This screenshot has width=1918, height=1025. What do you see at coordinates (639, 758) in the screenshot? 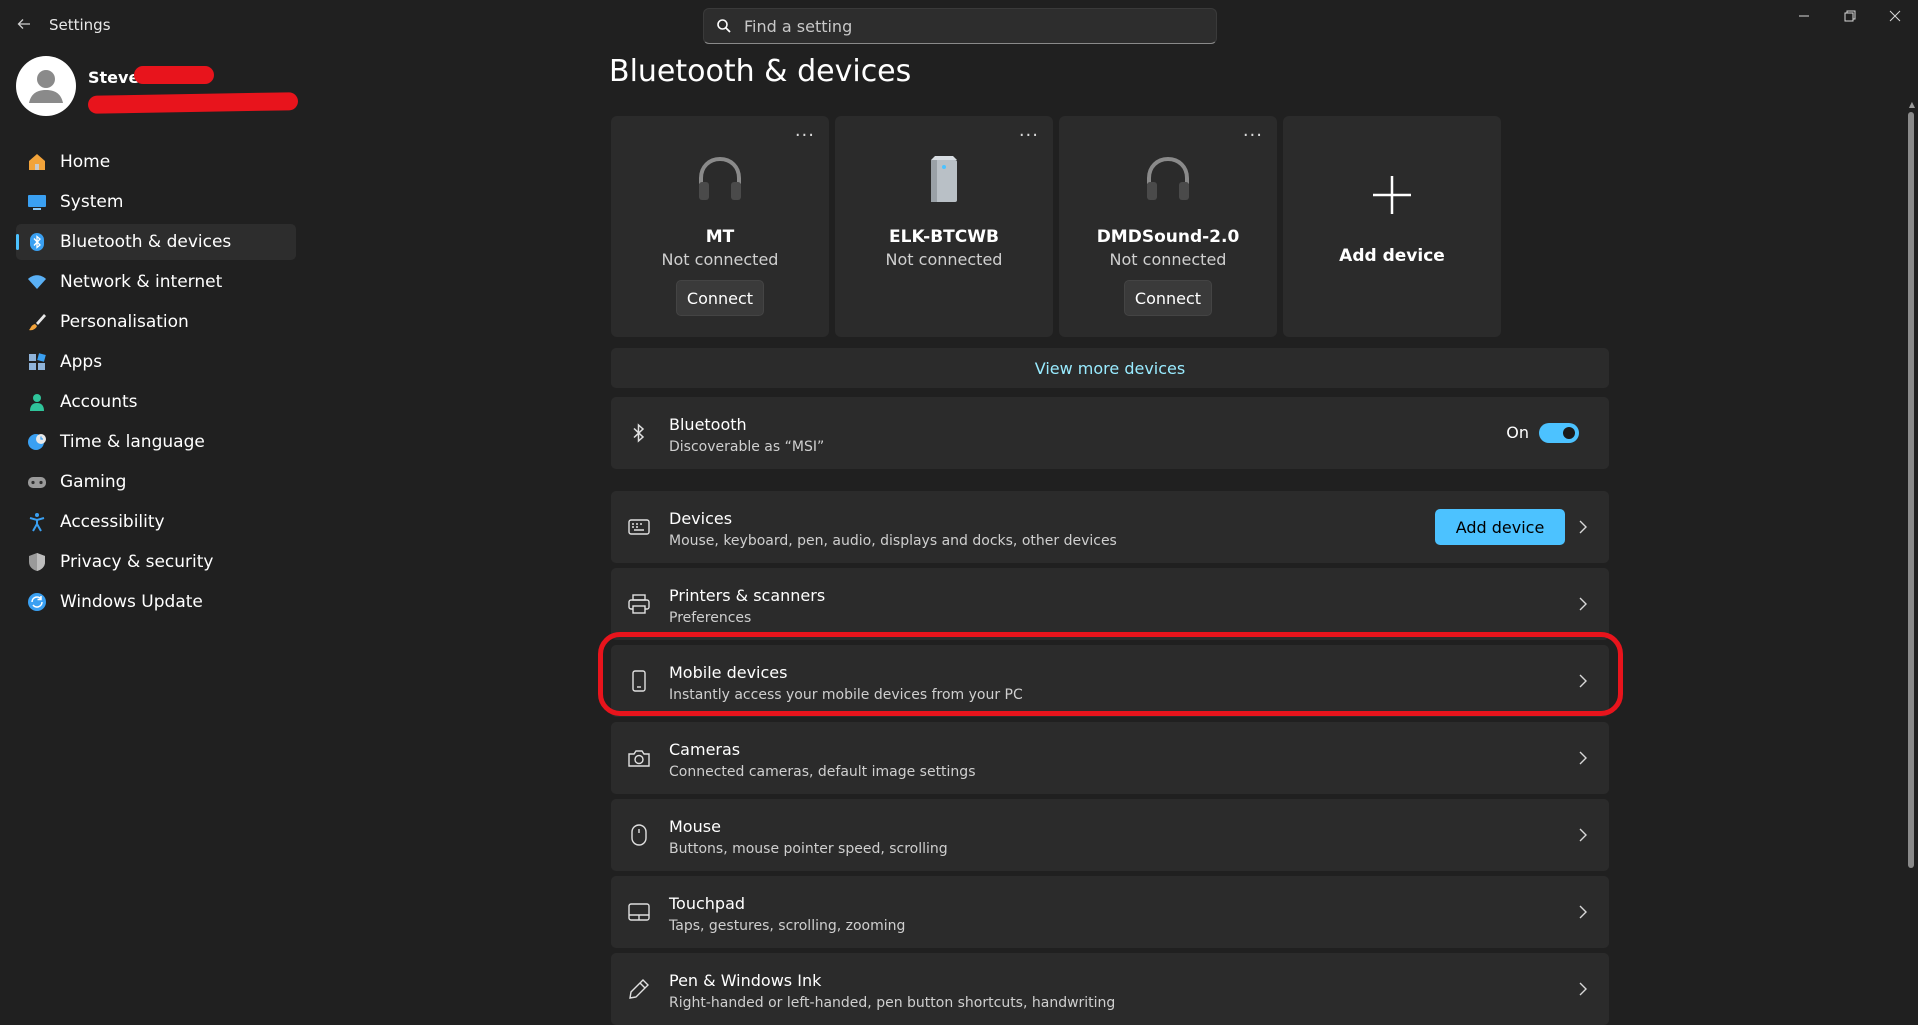
I see `camera-icon` at bounding box center [639, 758].